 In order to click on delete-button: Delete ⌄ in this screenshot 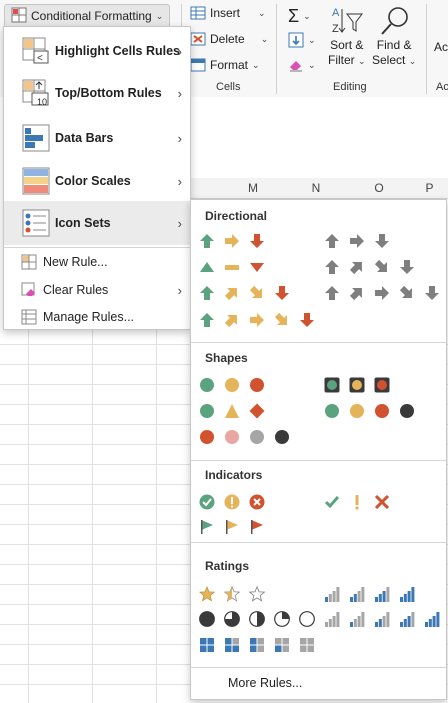, I will do `click(229, 39)`.